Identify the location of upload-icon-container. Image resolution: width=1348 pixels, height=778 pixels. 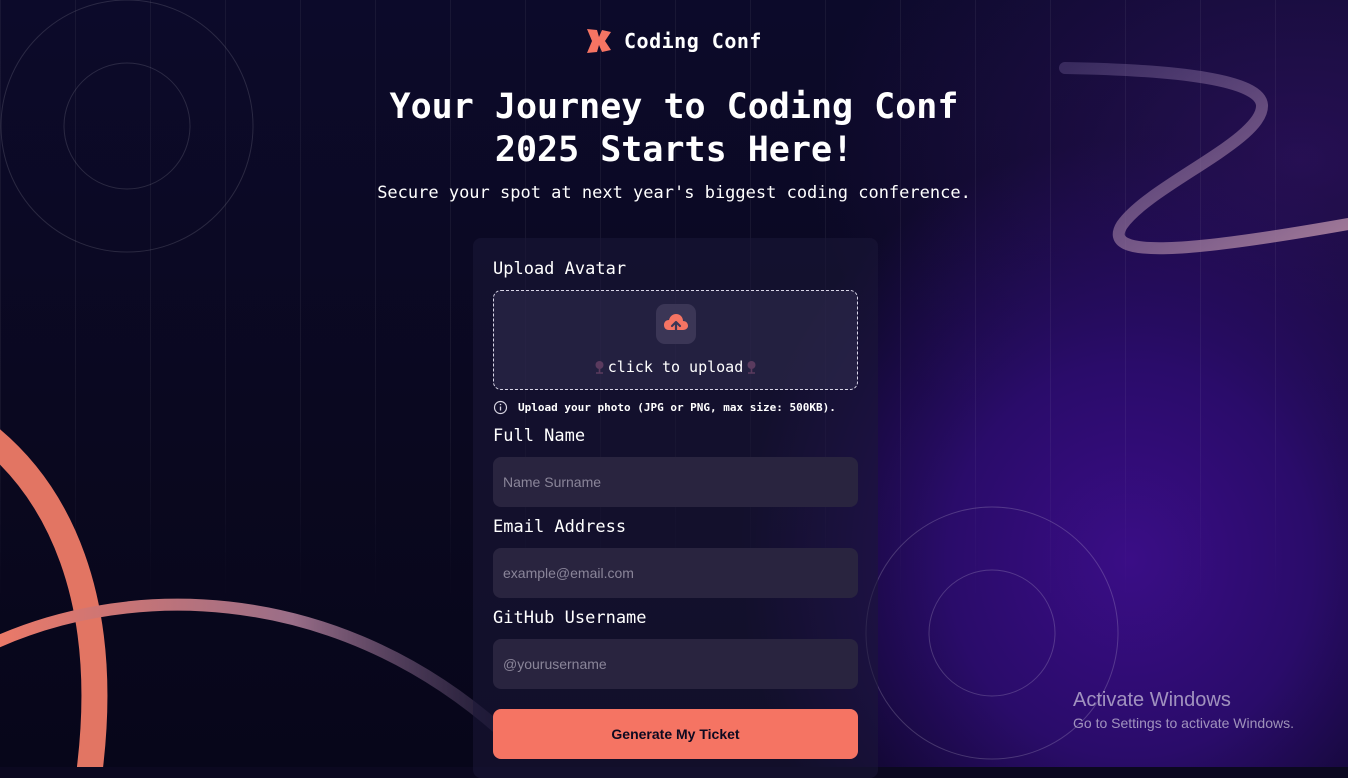
(676, 324).